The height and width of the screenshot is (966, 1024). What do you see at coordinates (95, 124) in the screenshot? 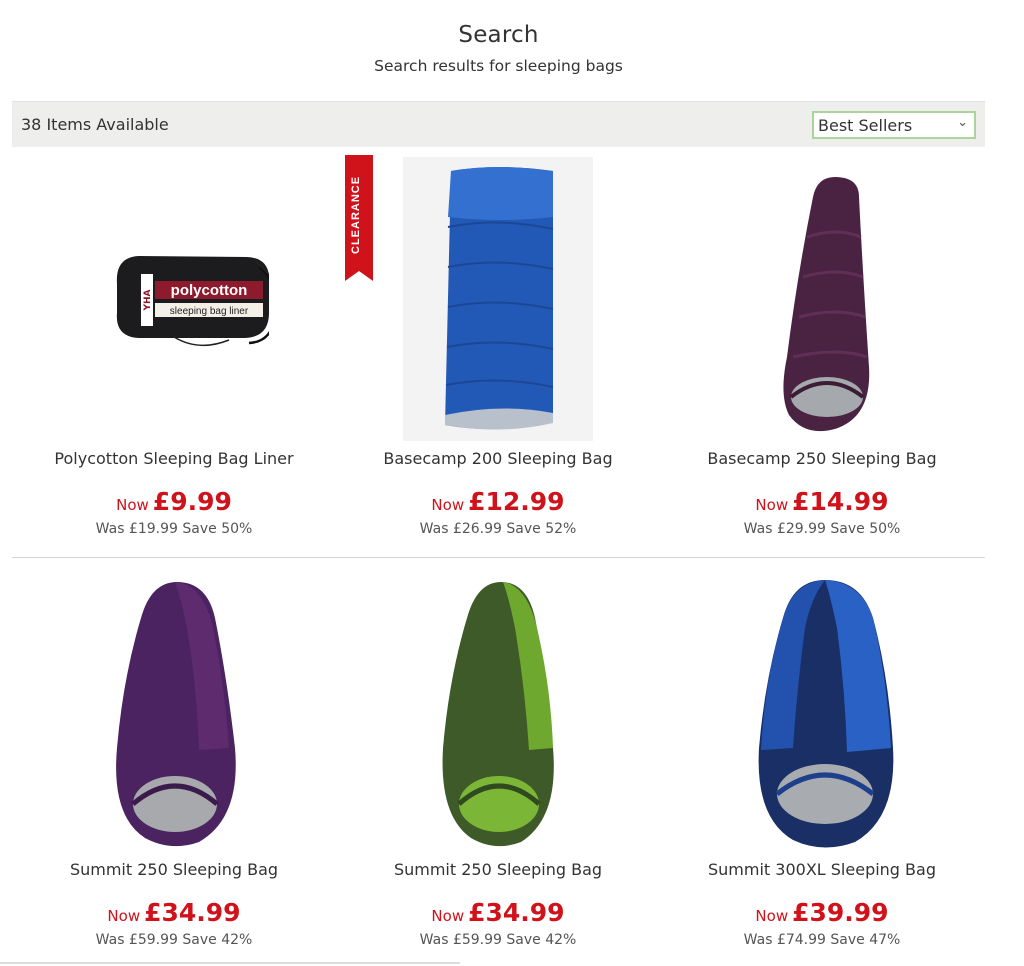
I see `items-count: 38 Items Available` at bounding box center [95, 124].